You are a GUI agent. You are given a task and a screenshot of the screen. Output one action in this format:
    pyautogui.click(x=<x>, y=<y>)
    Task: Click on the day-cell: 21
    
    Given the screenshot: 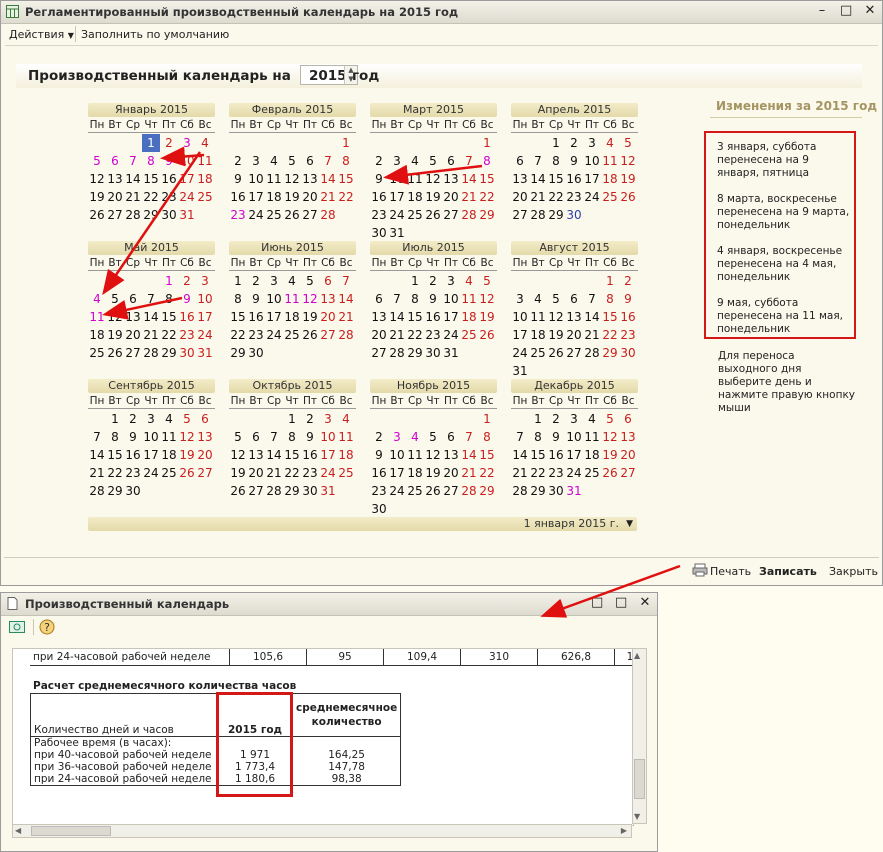 What is the action you would take?
    pyautogui.click(x=346, y=317)
    